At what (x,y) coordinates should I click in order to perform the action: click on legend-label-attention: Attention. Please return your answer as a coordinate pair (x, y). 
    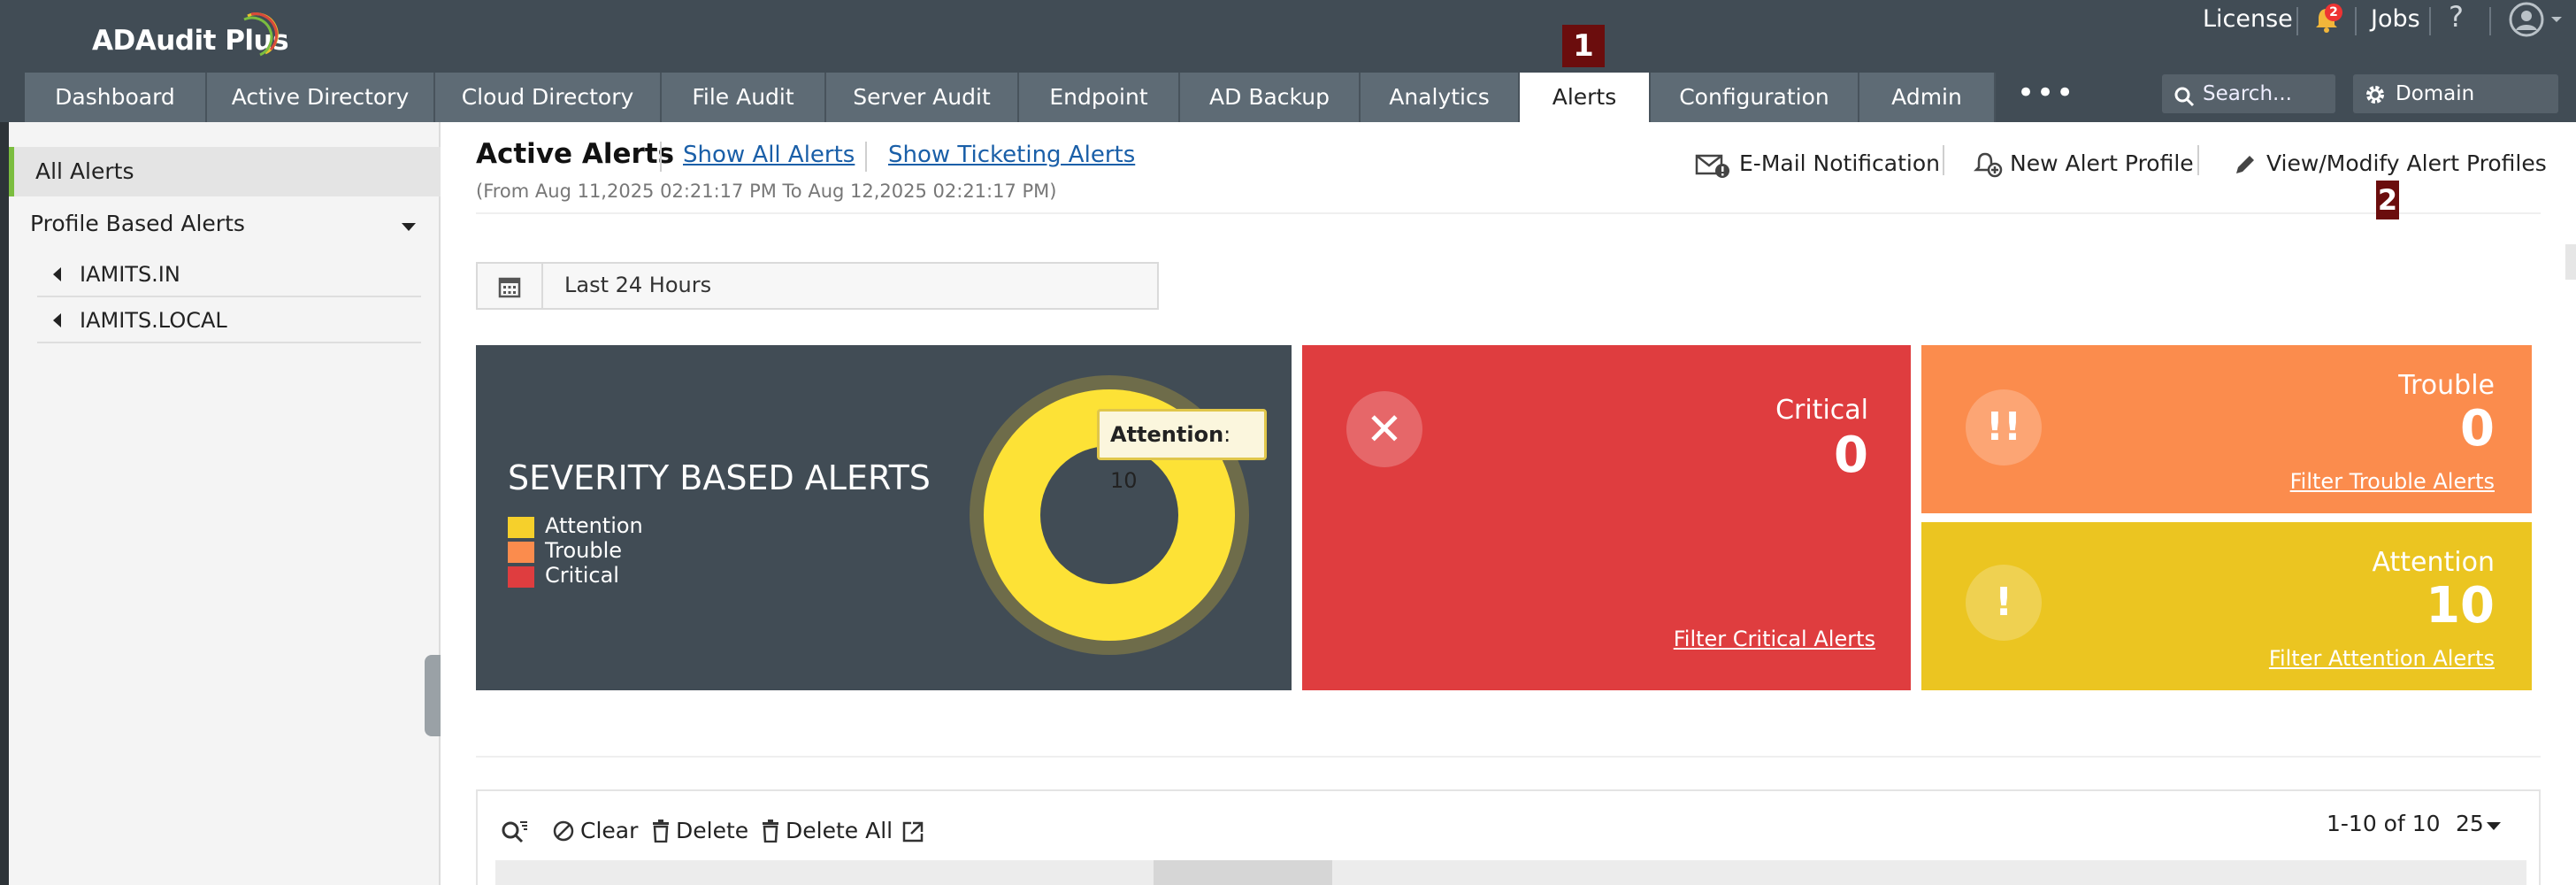
    Looking at the image, I should click on (594, 526).